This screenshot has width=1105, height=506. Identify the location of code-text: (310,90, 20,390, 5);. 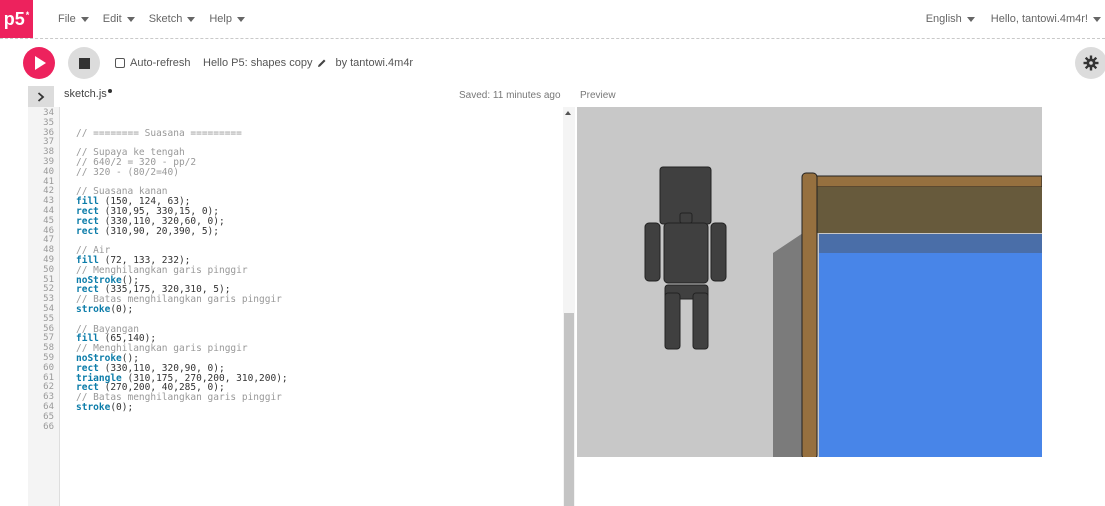
(158, 231).